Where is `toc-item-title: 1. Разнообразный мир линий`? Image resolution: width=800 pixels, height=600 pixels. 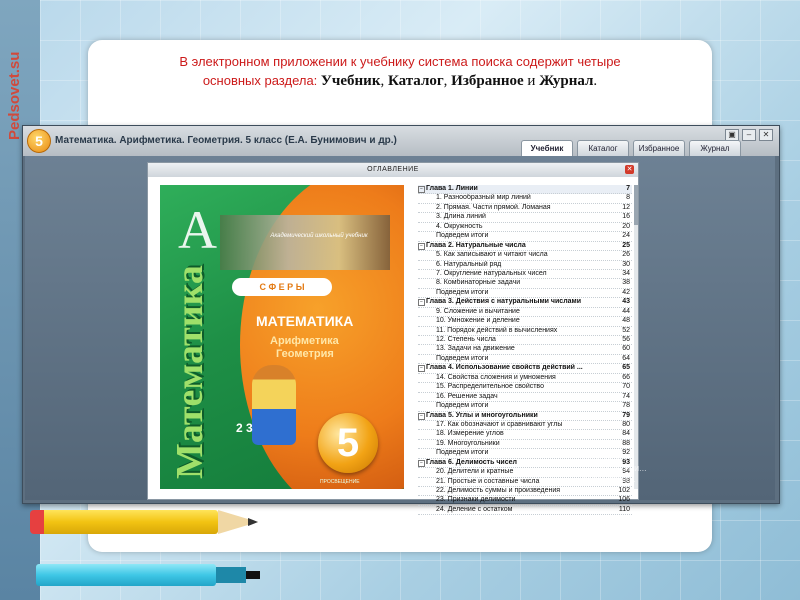 toc-item-title: 1. Разнообразный мир линий is located at coordinates (483, 198).